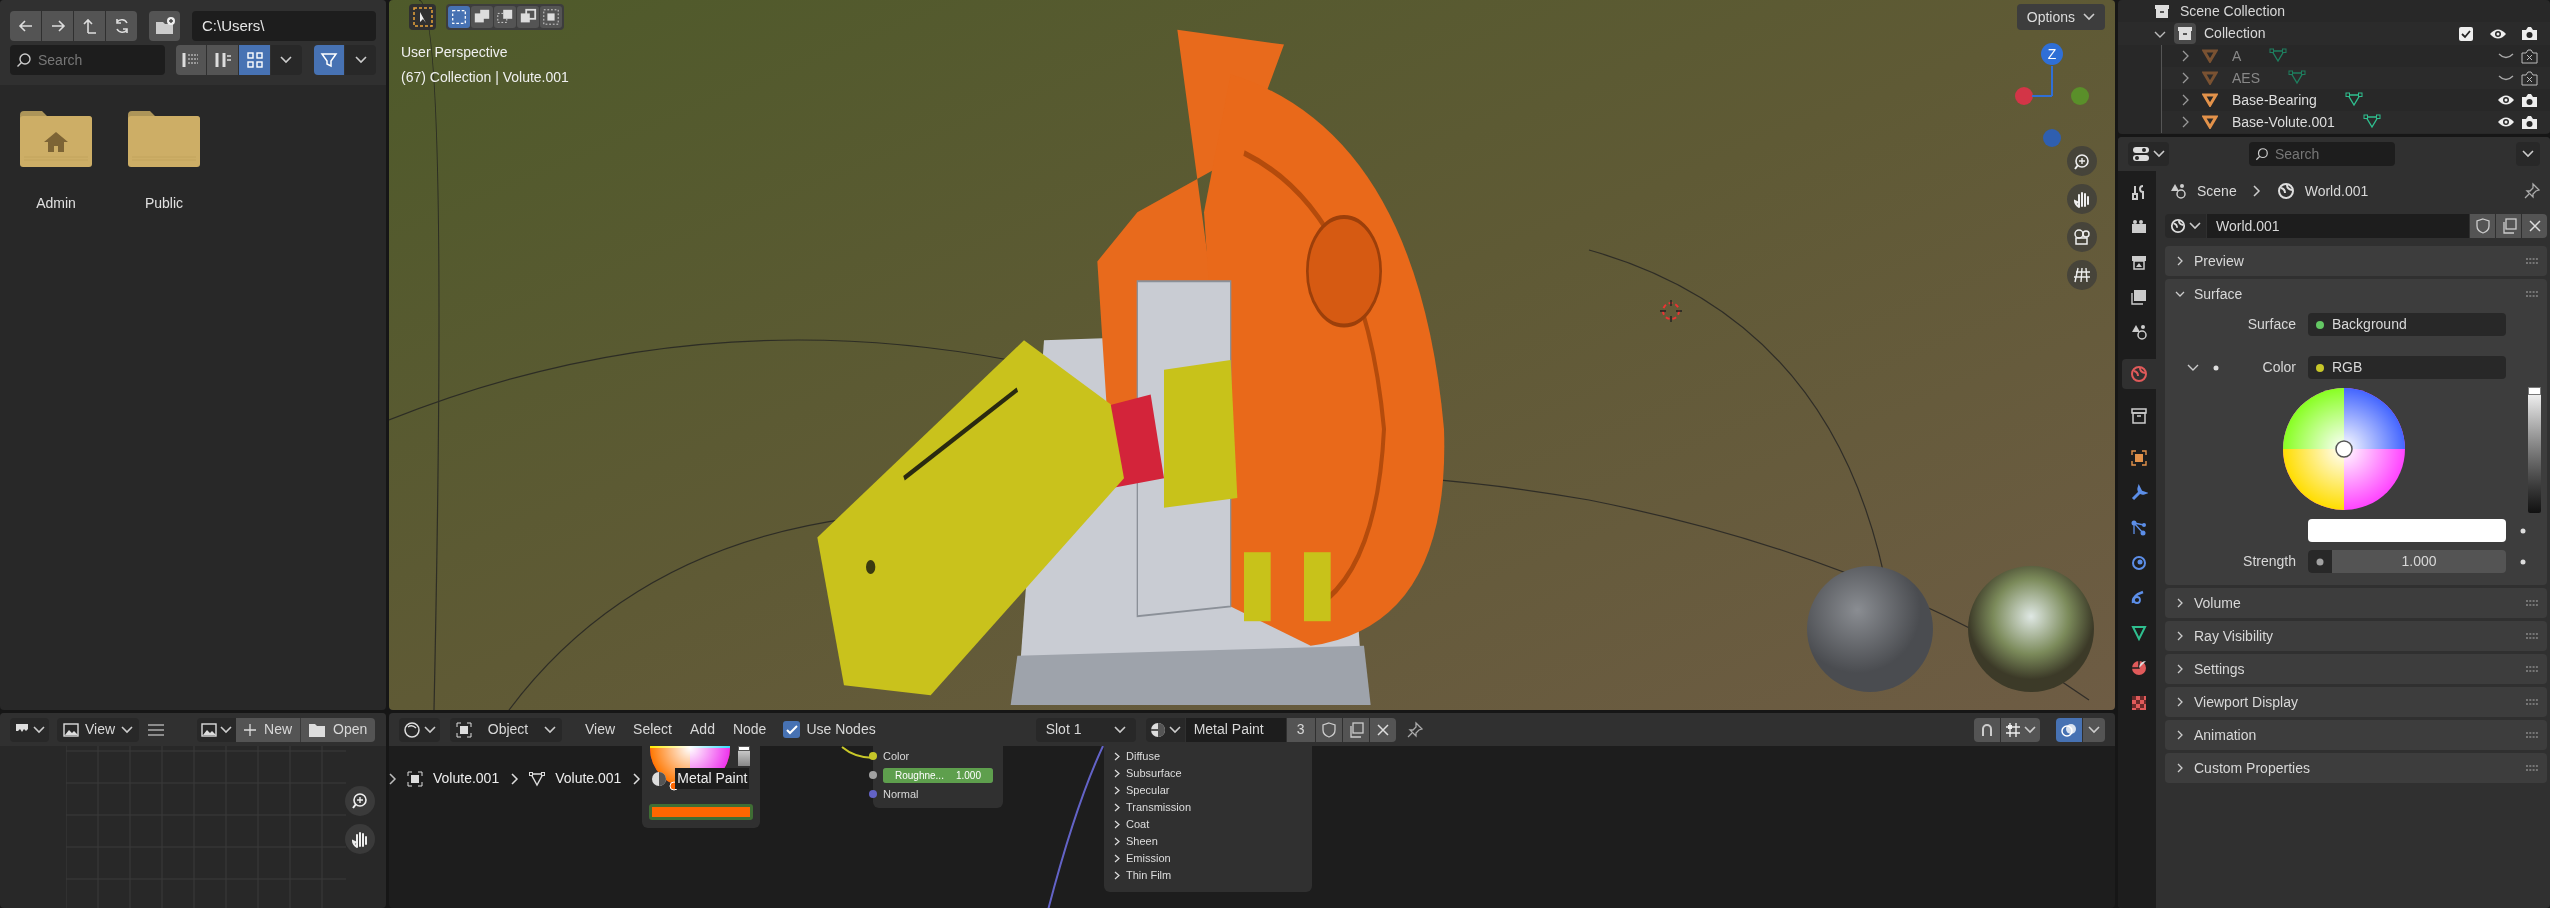  What do you see at coordinates (506, 729) in the screenshot?
I see `object-dropdown: Object` at bounding box center [506, 729].